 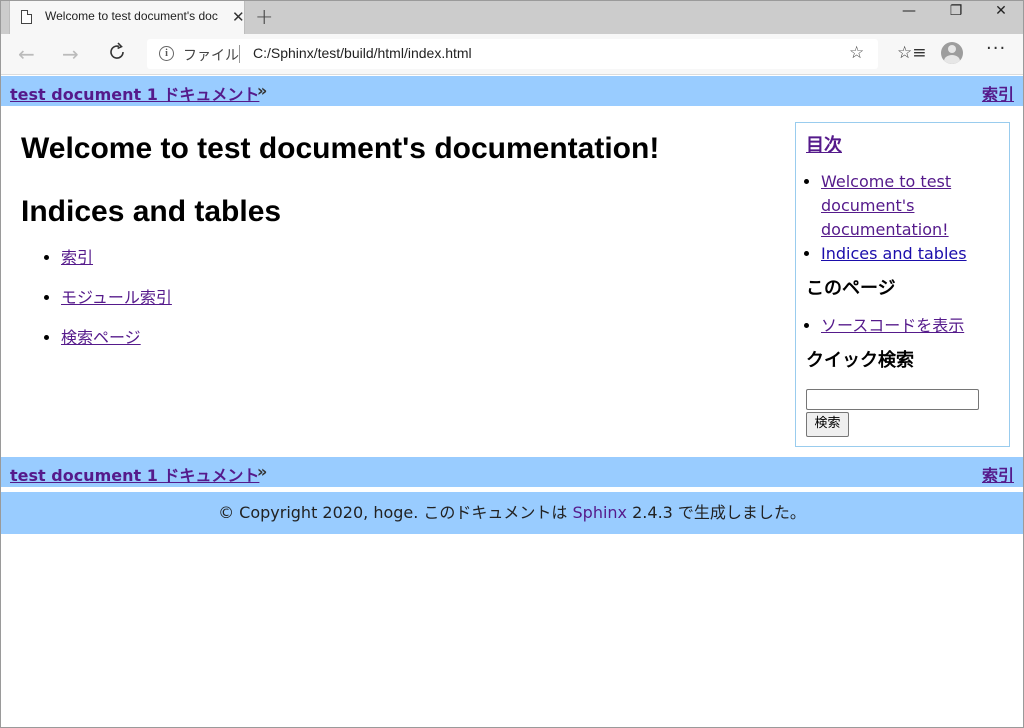 I want to click on page-icon, so click(x=26, y=17).